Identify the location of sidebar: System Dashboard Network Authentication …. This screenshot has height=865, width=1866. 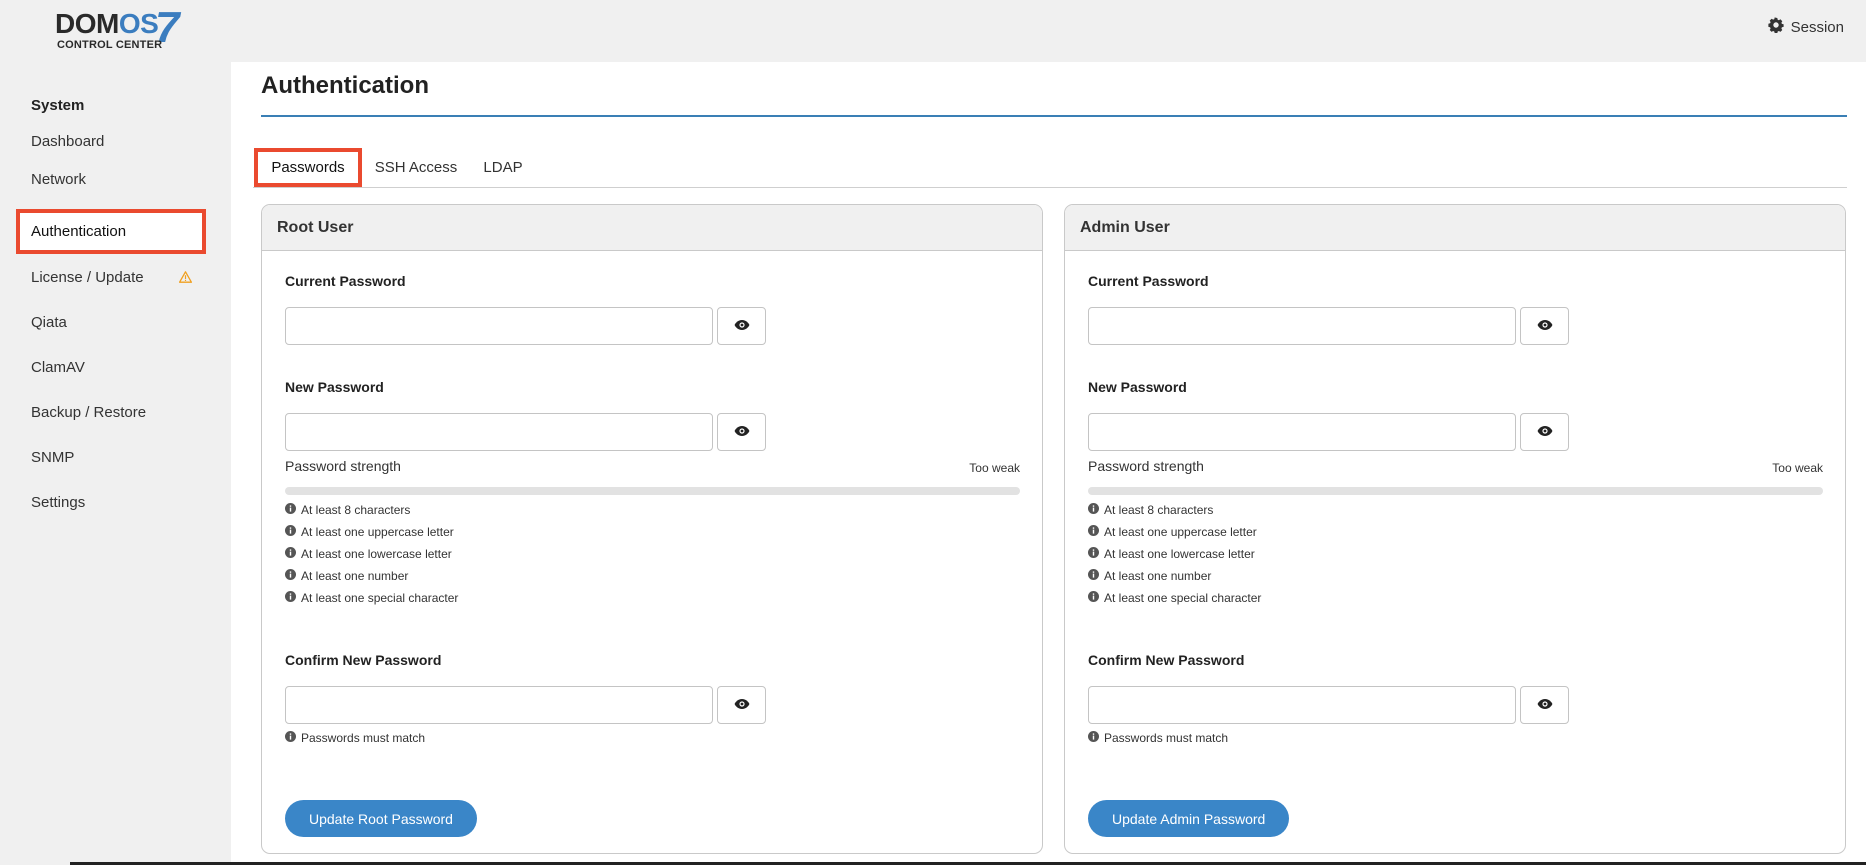
(115, 463).